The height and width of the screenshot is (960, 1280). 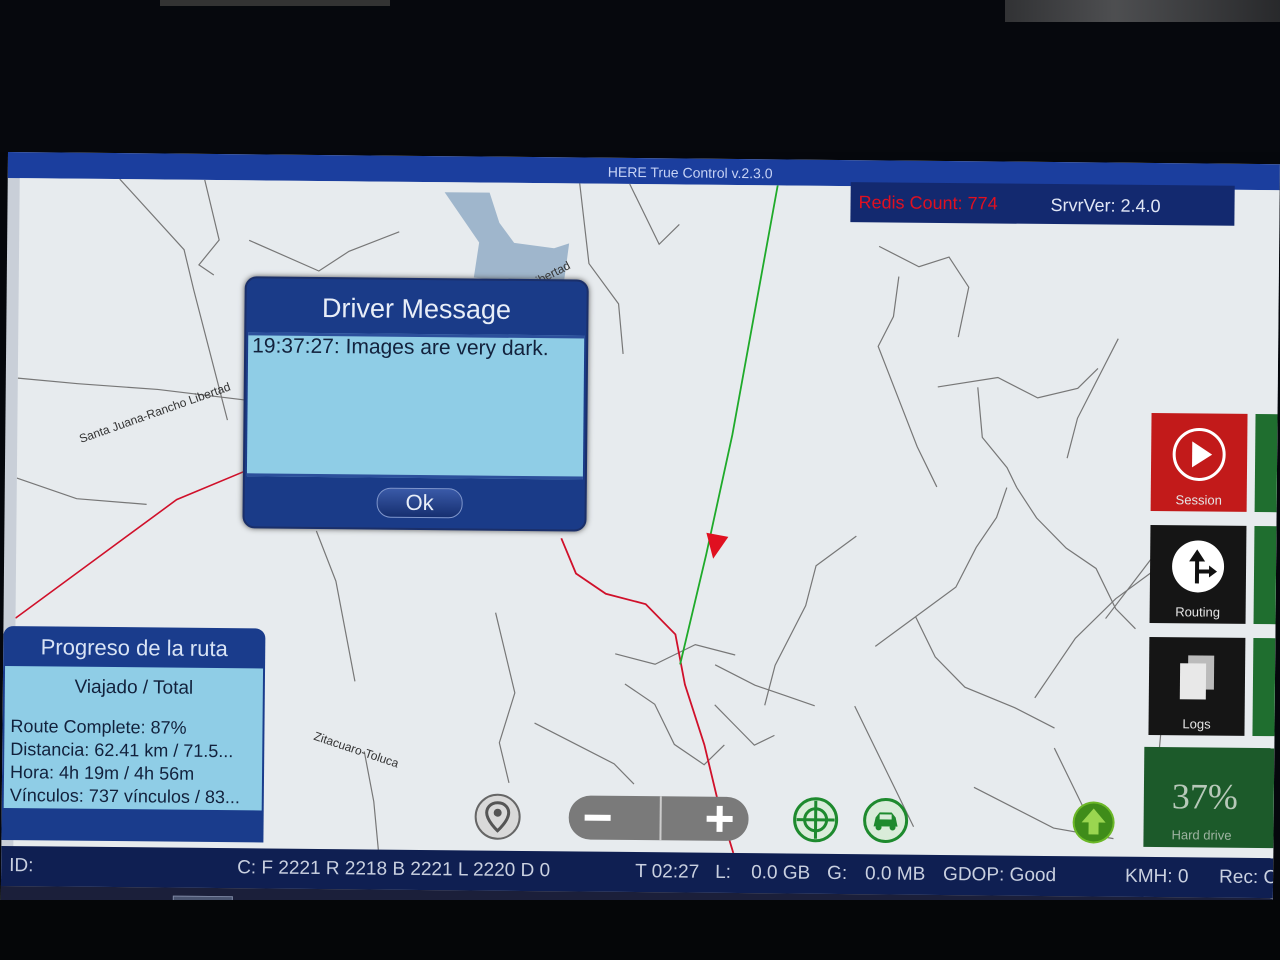 What do you see at coordinates (1156, 876) in the screenshot?
I see `status-kmh: KMH: 0` at bounding box center [1156, 876].